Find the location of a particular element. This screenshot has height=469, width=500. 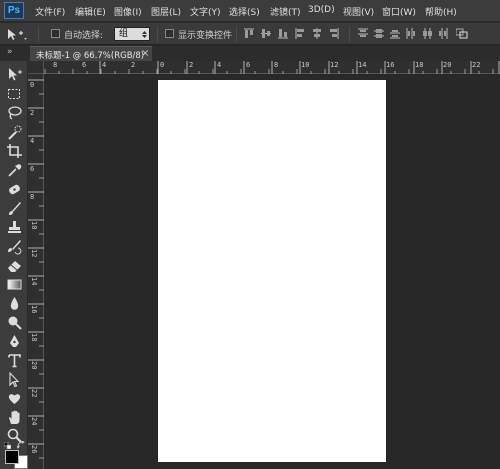

ruler-label: 12 is located at coordinates (334, 65).